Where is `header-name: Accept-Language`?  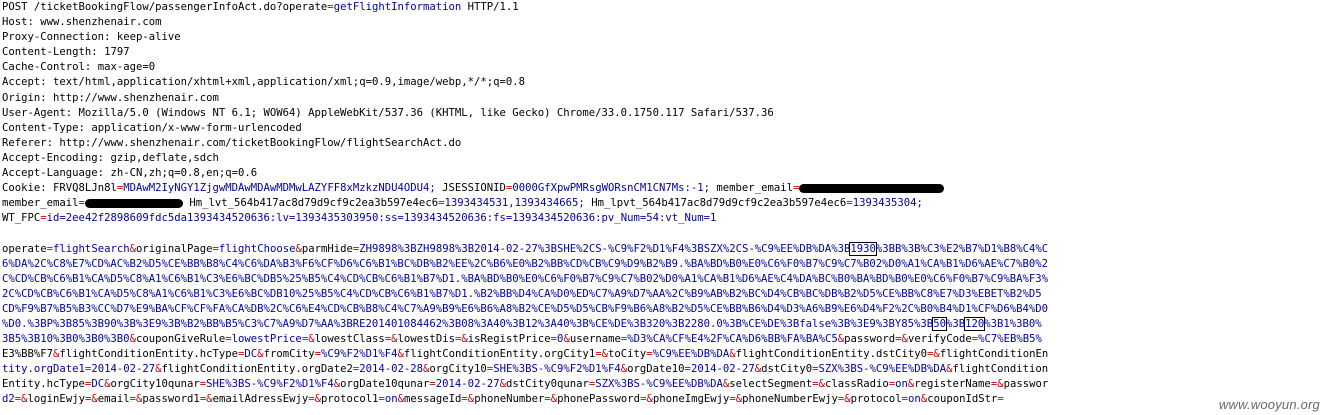
header-name: Accept-Language is located at coordinates (50, 173).